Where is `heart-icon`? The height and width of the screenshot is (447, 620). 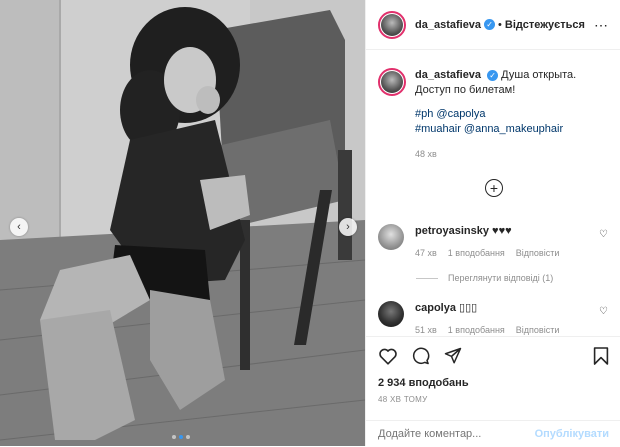
heart-icon is located at coordinates (388, 356).